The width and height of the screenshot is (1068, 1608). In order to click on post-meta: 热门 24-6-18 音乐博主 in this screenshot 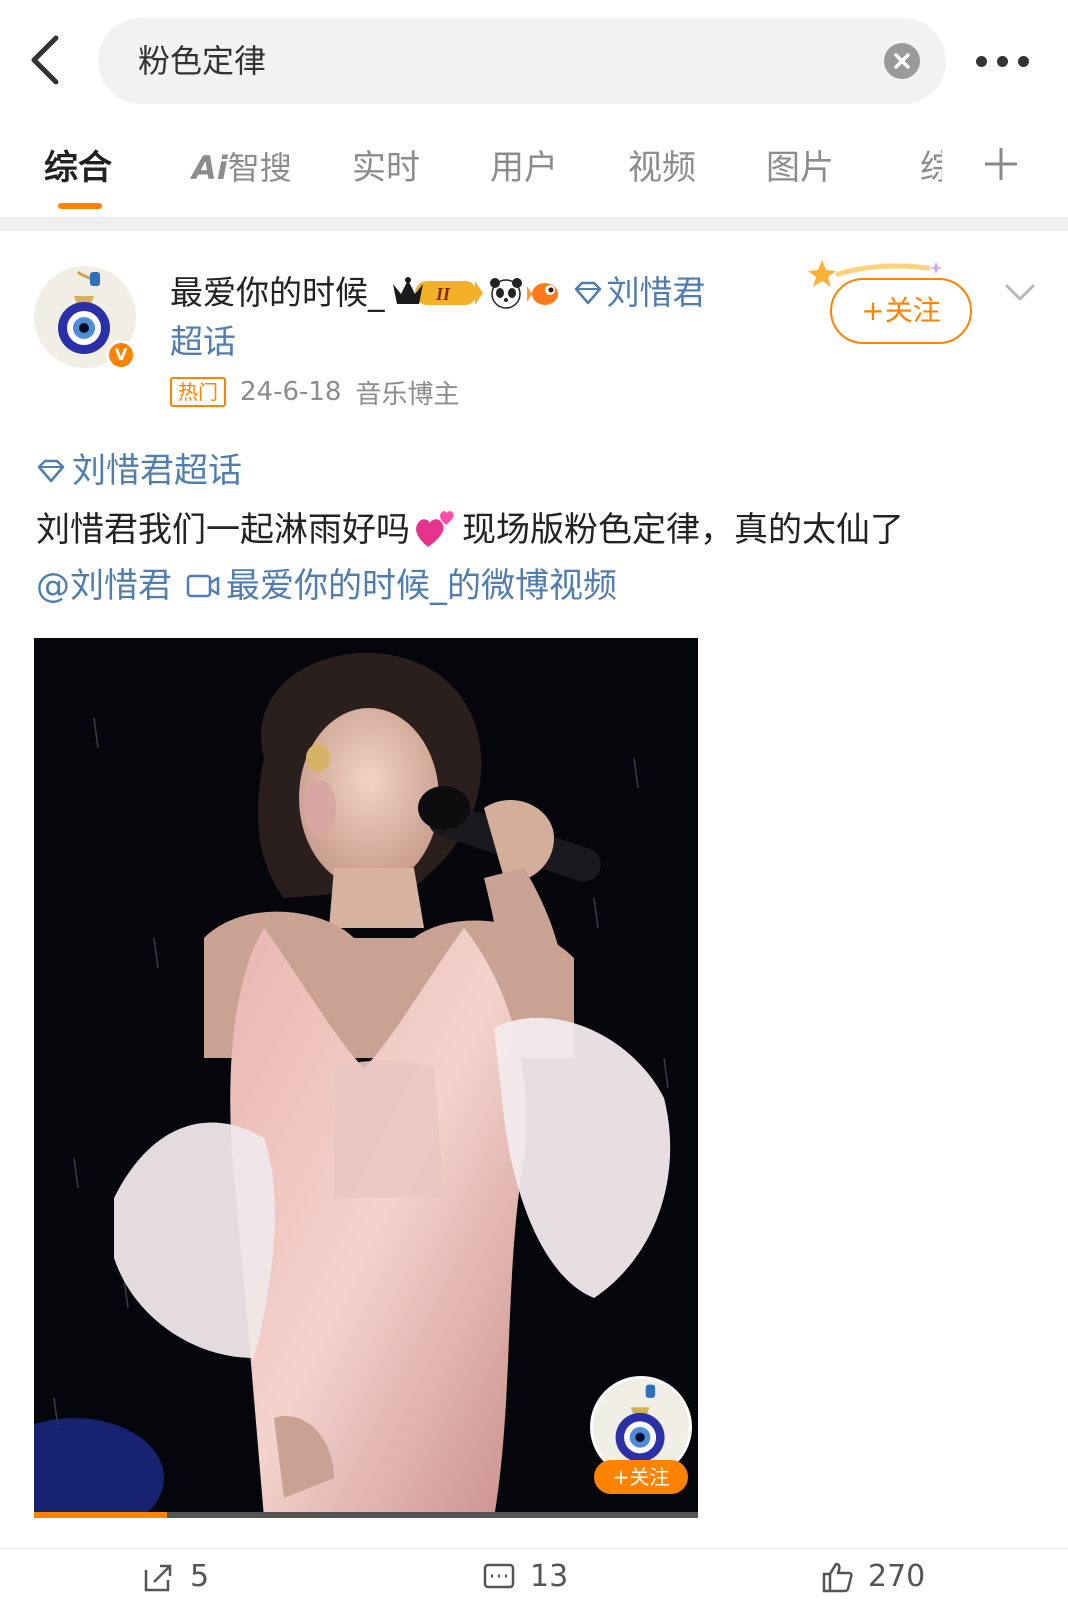, I will do `click(315, 392)`.